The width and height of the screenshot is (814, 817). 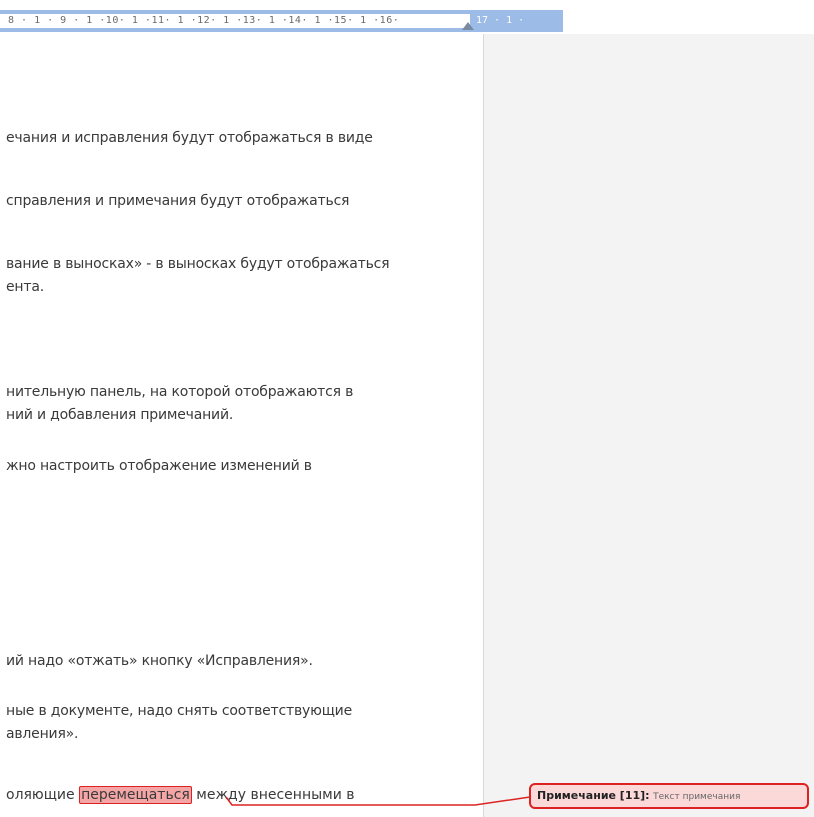 I want to click on text-line: ний и добавления примечаний., so click(x=119, y=415).